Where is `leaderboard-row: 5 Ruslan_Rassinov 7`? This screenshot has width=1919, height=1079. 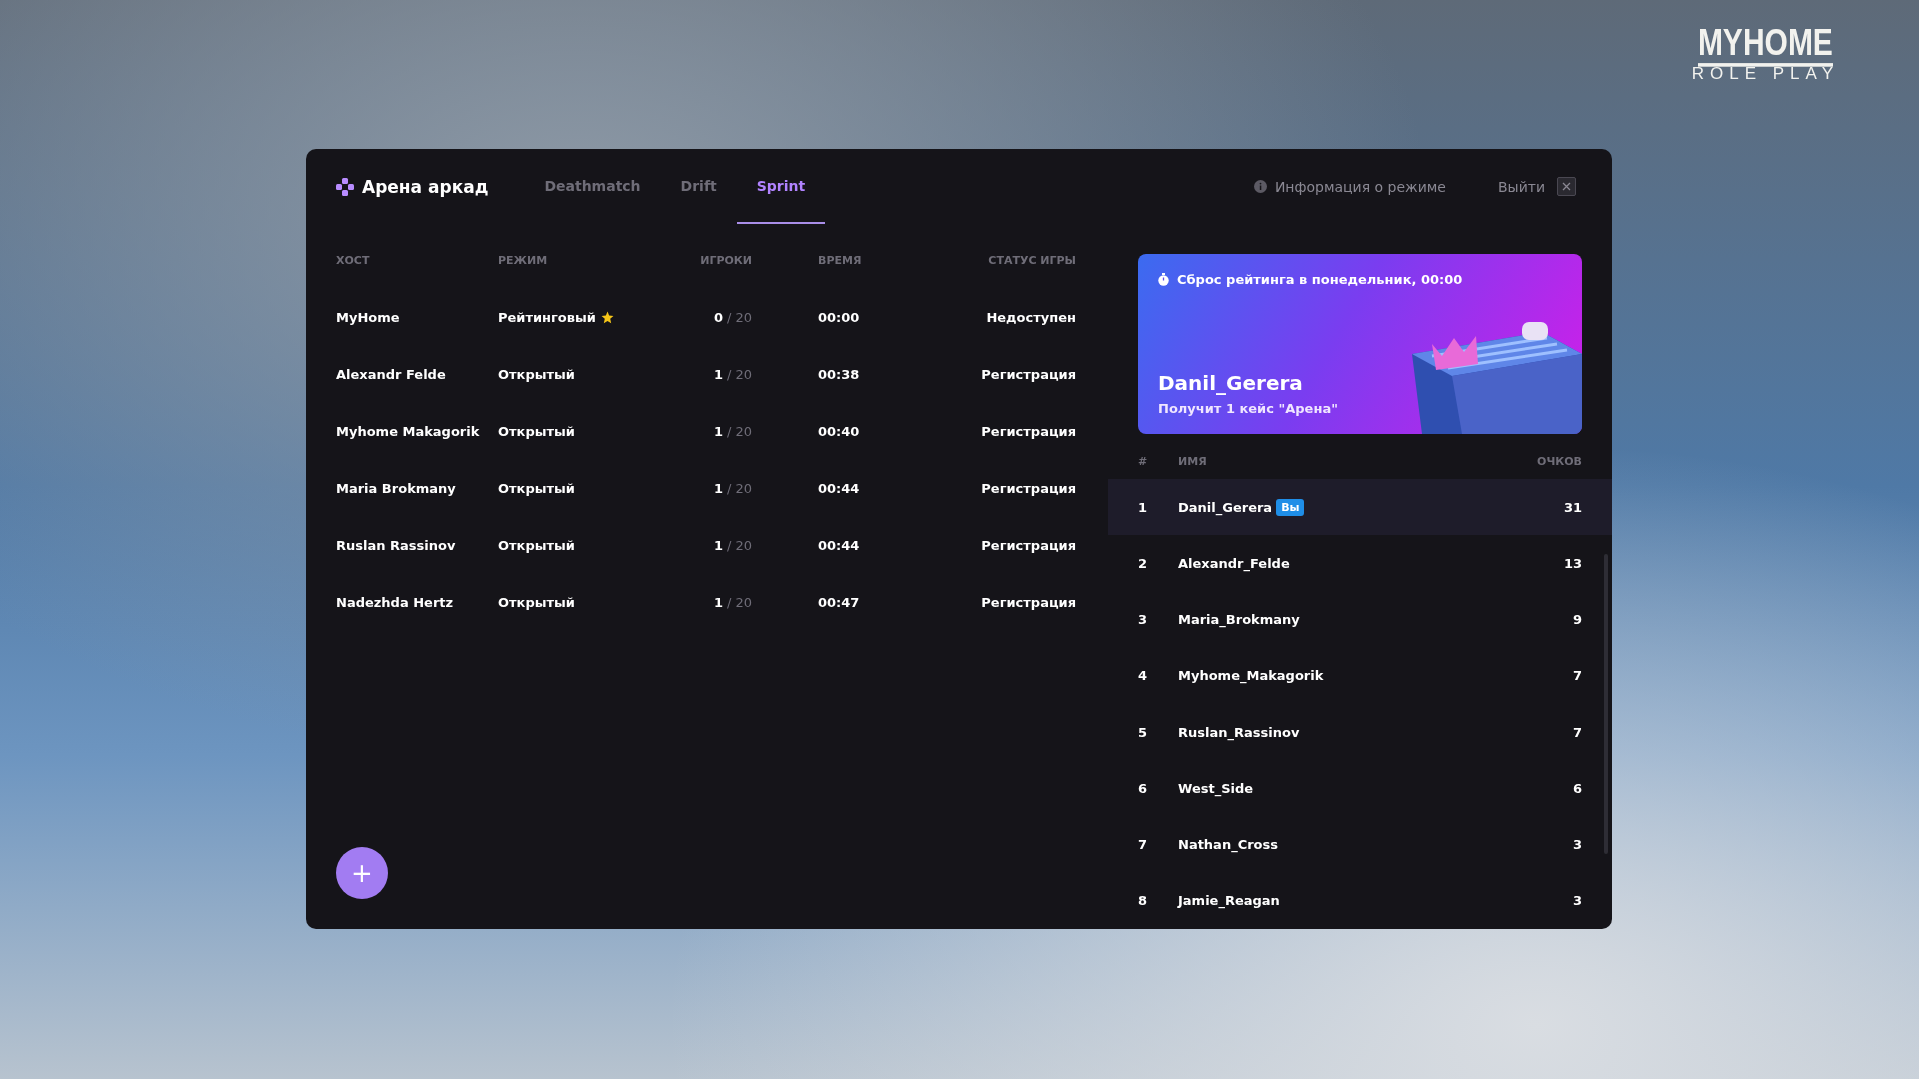 leaderboard-row: 5 Ruslan_Rassinov 7 is located at coordinates (1360, 732).